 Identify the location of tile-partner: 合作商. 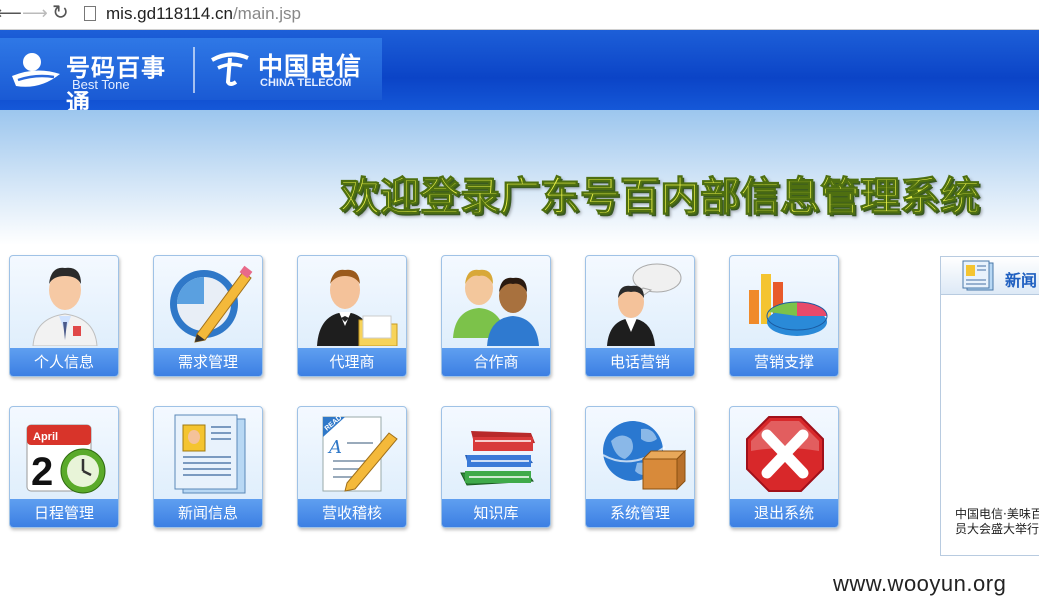
(496, 316).